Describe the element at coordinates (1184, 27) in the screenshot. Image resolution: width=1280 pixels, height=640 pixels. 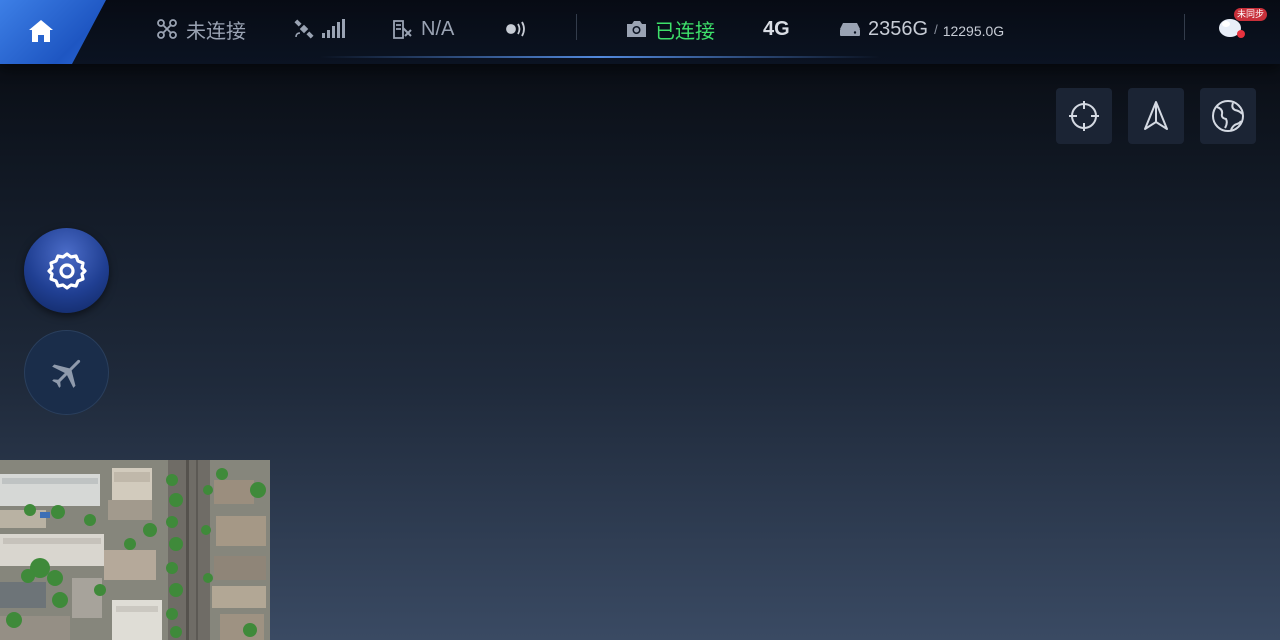
I see `header-divider-right` at that location.